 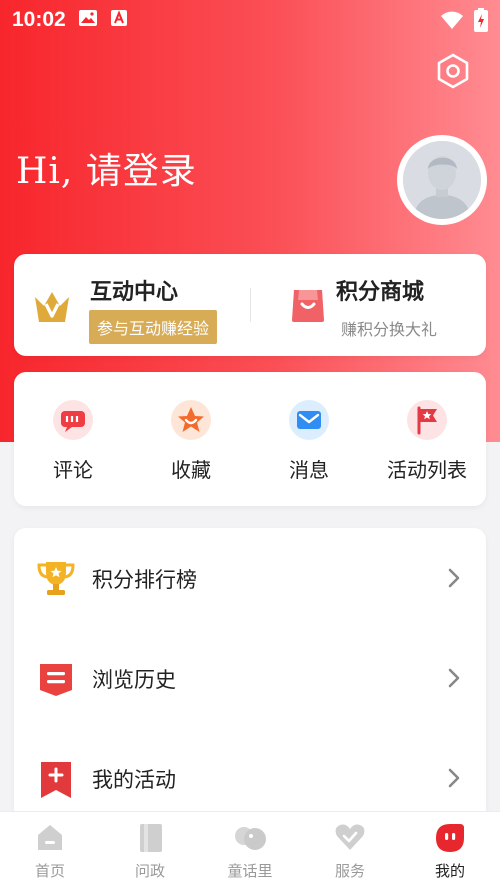 What do you see at coordinates (308, 307) in the screenshot?
I see `shopping-bag-icon` at bounding box center [308, 307].